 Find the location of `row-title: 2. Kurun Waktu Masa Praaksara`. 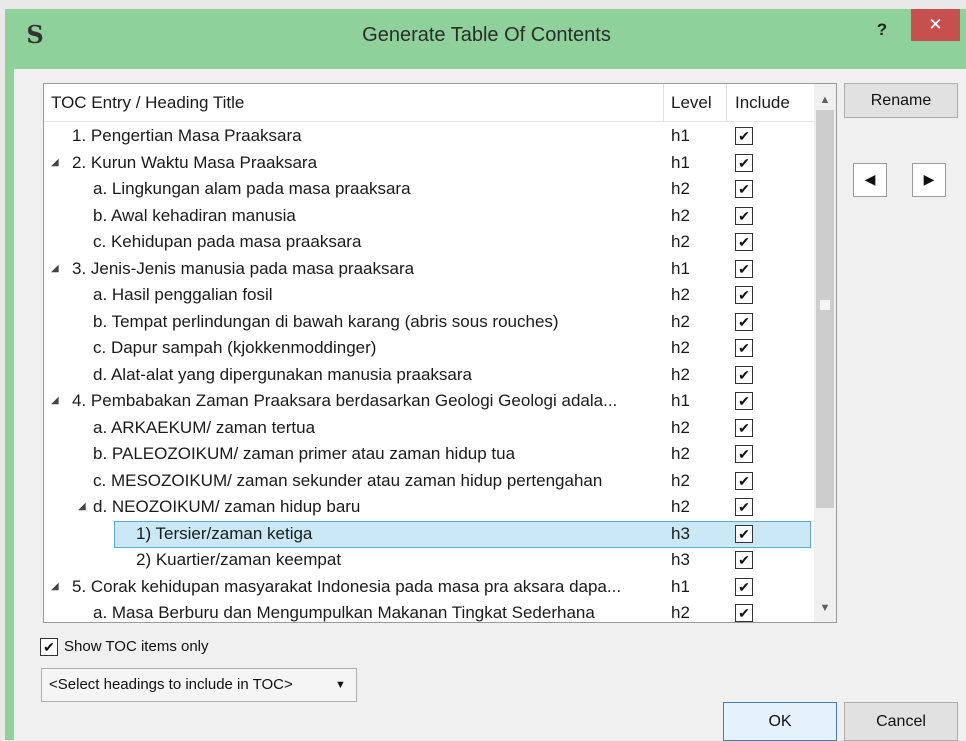

row-title: 2. Kurun Waktu Masa Praaksara is located at coordinates (195, 162).